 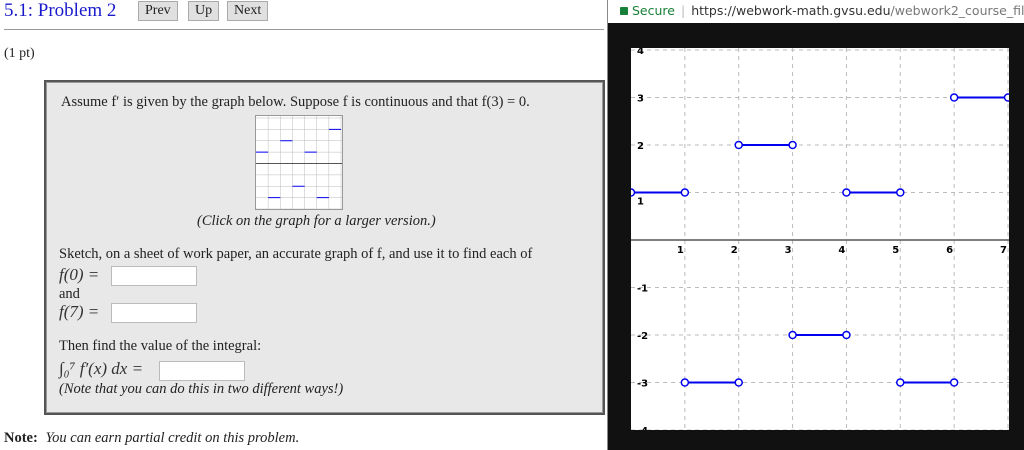 What do you see at coordinates (642, 289) in the screenshot?
I see `y-tick-label: -1` at bounding box center [642, 289].